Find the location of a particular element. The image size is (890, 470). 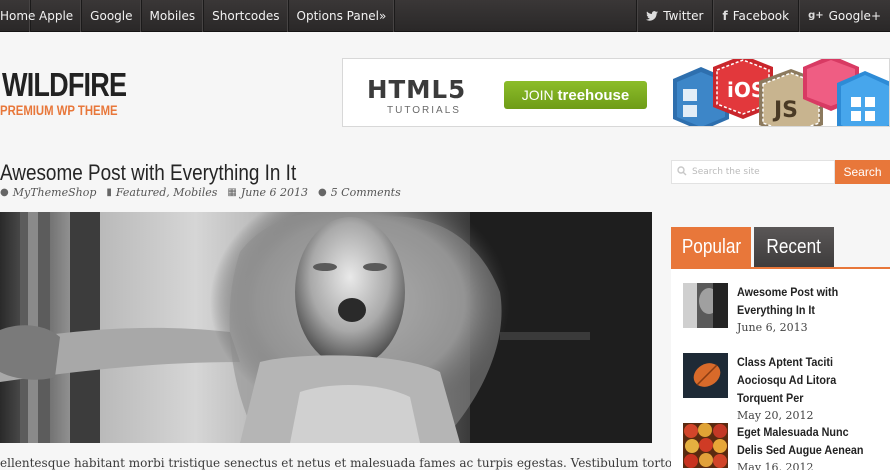

post-date: ▦ June 6 2013 is located at coordinates (267, 192).